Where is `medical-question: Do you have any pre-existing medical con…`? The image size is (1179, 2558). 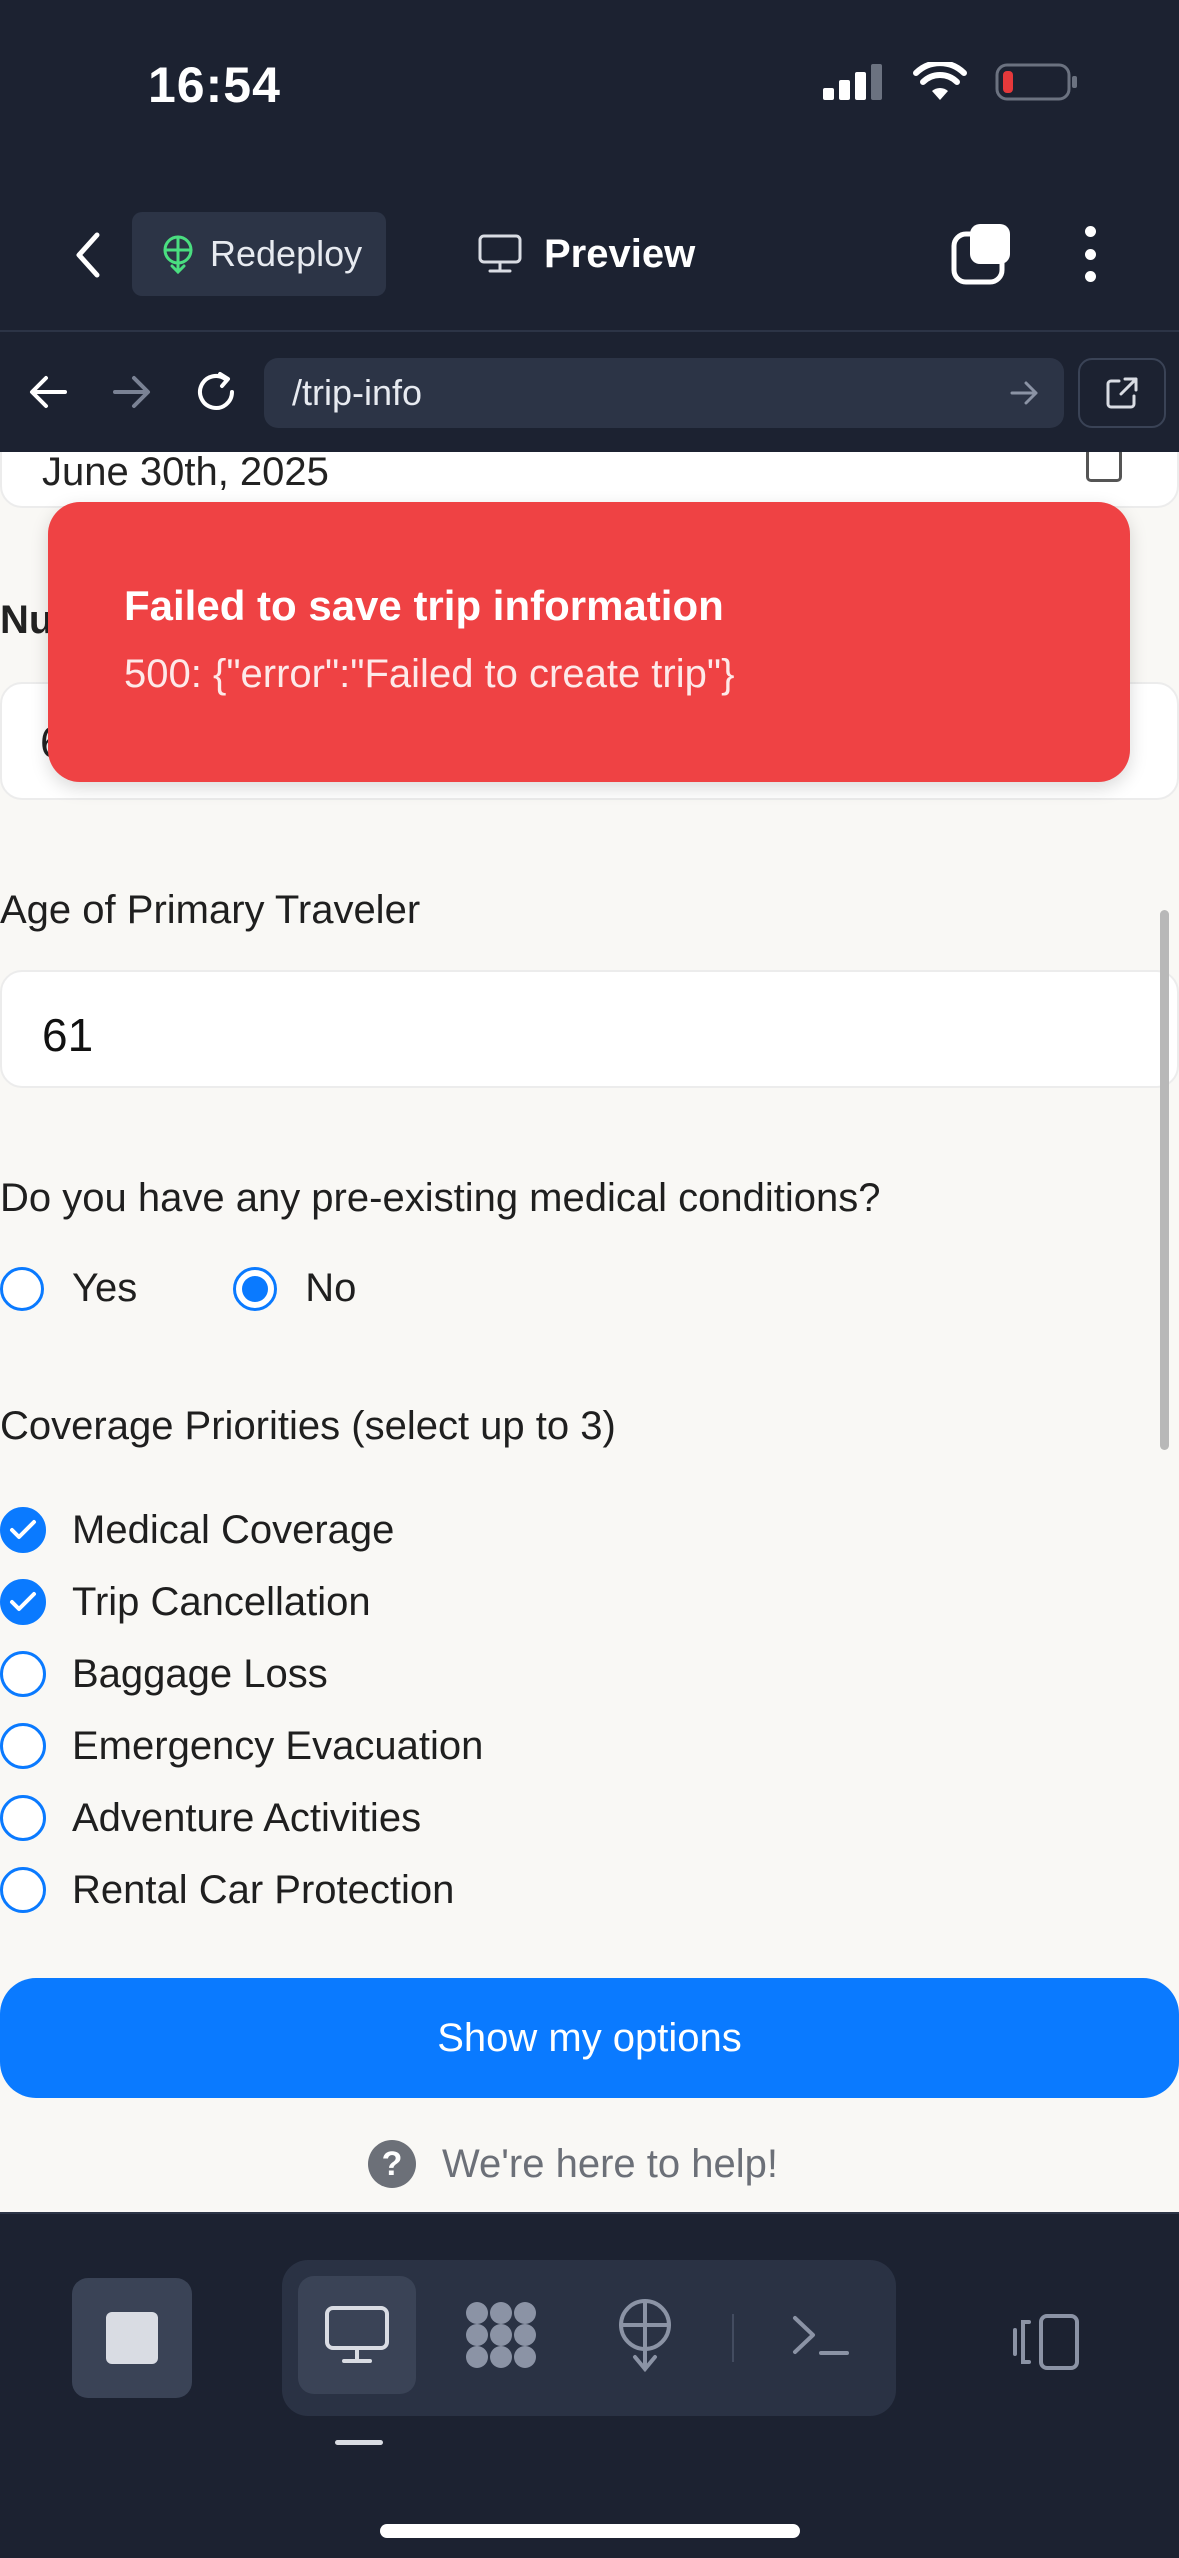 medical-question: Do you have any pre-existing medical con… is located at coordinates (440, 1198).